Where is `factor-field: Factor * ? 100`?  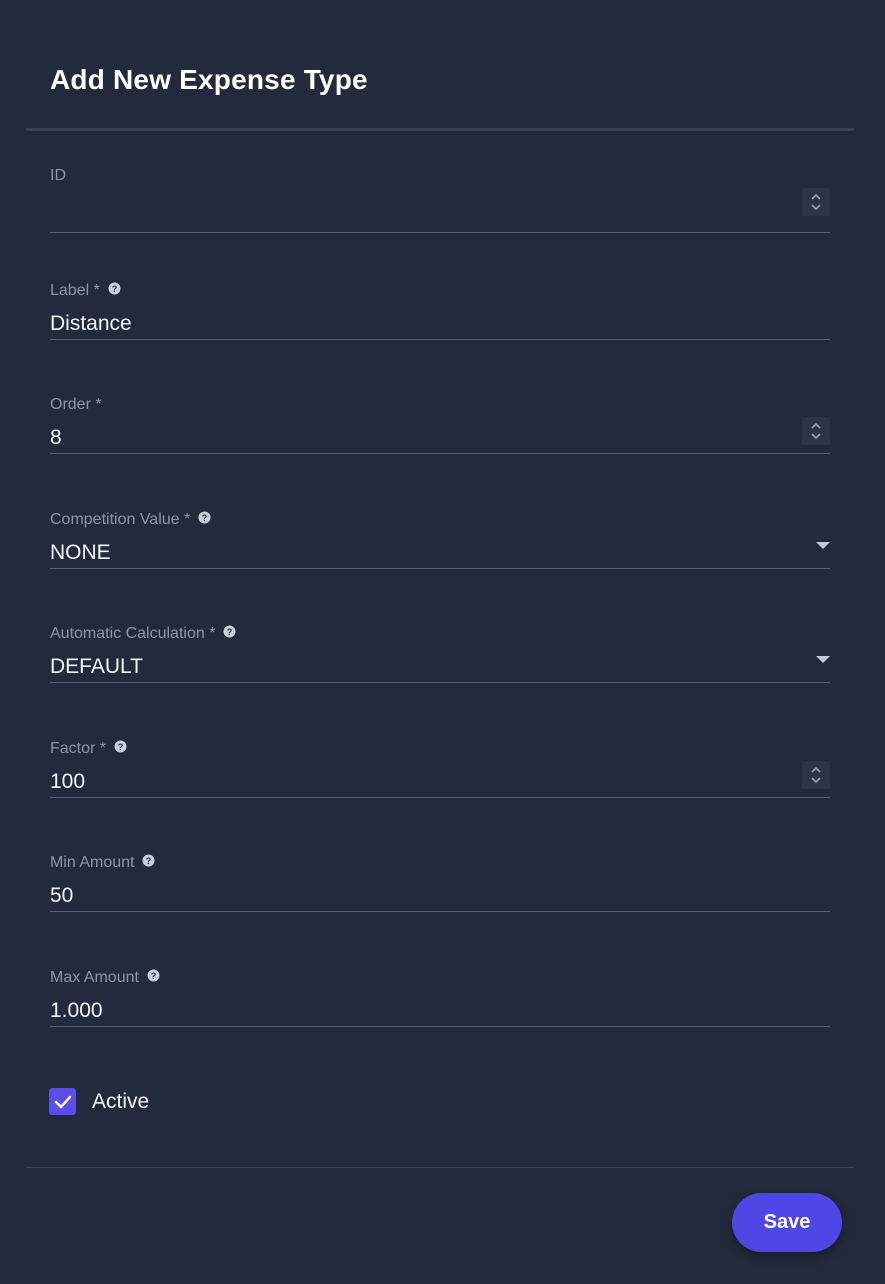 factor-field: Factor * ? 100 is located at coordinates (440, 797).